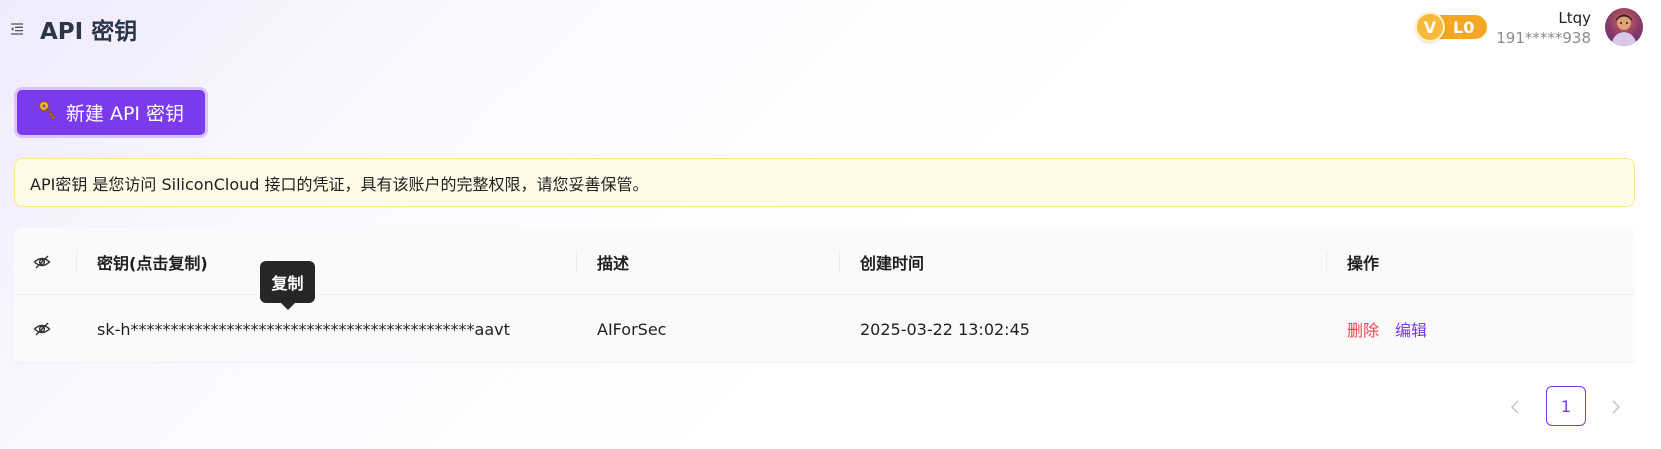  What do you see at coordinates (892, 263) in the screenshot?
I see `column-header-created: 创建时间` at bounding box center [892, 263].